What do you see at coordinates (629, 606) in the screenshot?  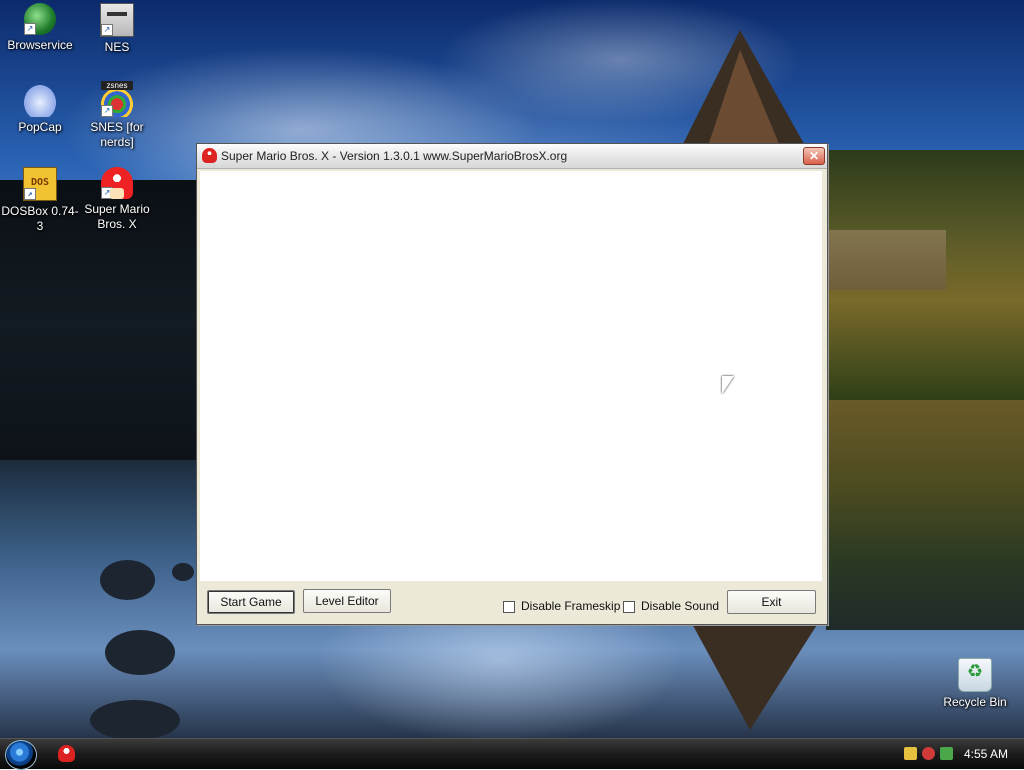 I see `disable-sound-checkbox` at bounding box center [629, 606].